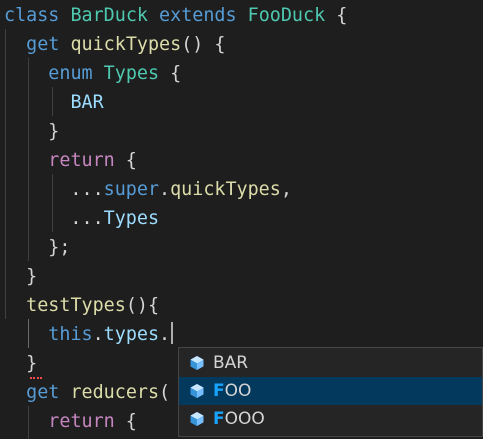 This screenshot has height=439, width=483. Describe the element at coordinates (32, 15) in the screenshot. I see `code-token: class` at that location.